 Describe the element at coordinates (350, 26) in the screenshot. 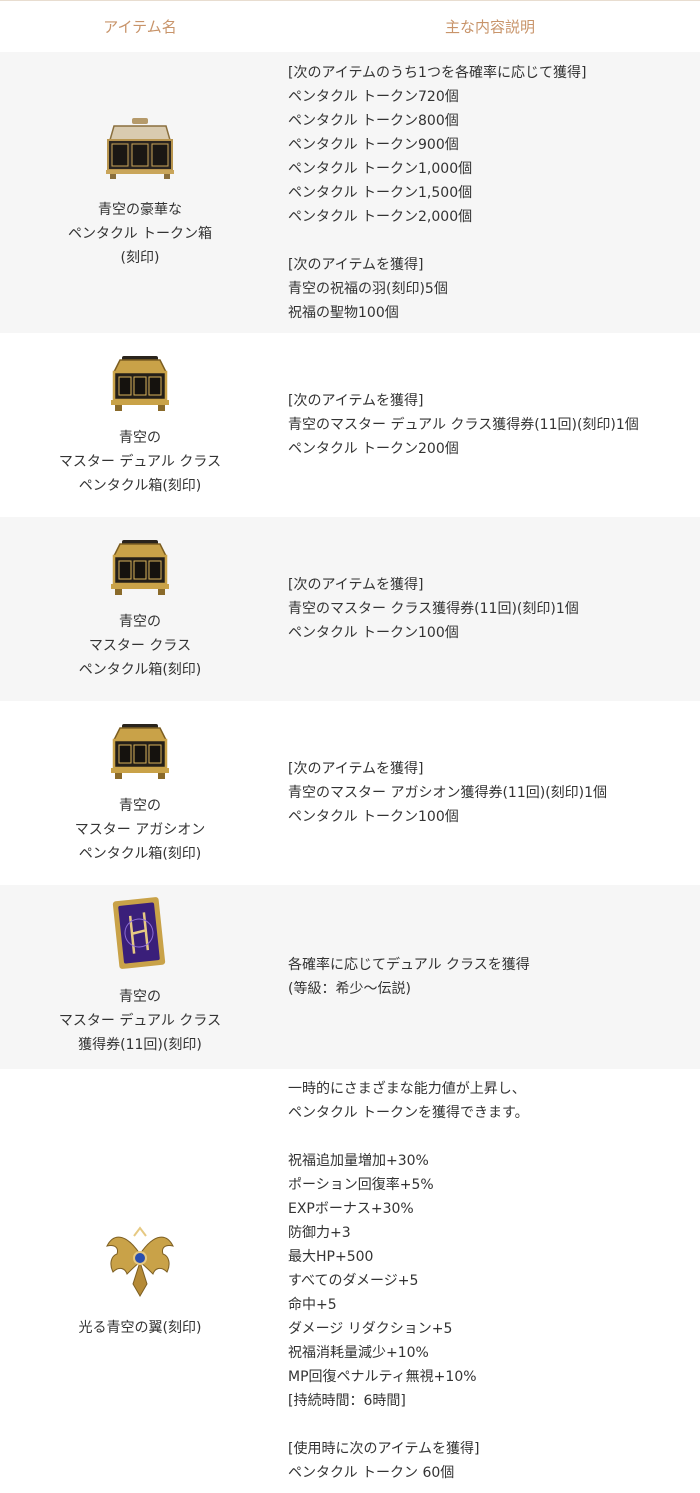

I see `table-header: アイテム名 主な内容説明` at that location.